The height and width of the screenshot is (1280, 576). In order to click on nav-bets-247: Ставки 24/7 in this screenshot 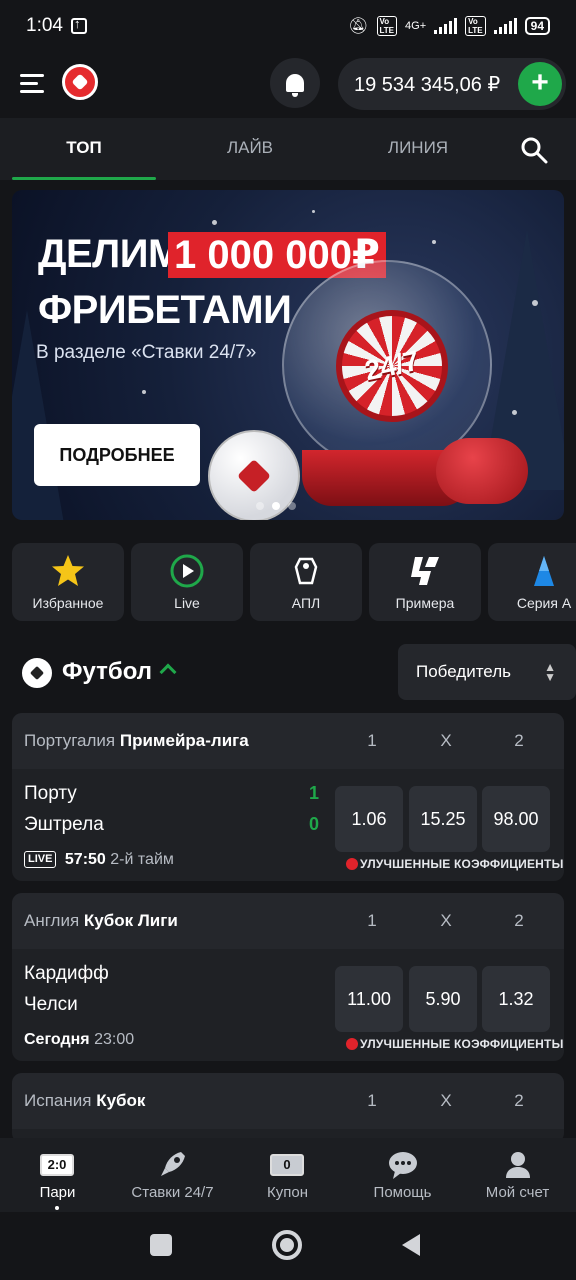, I will do `click(172, 1175)`.